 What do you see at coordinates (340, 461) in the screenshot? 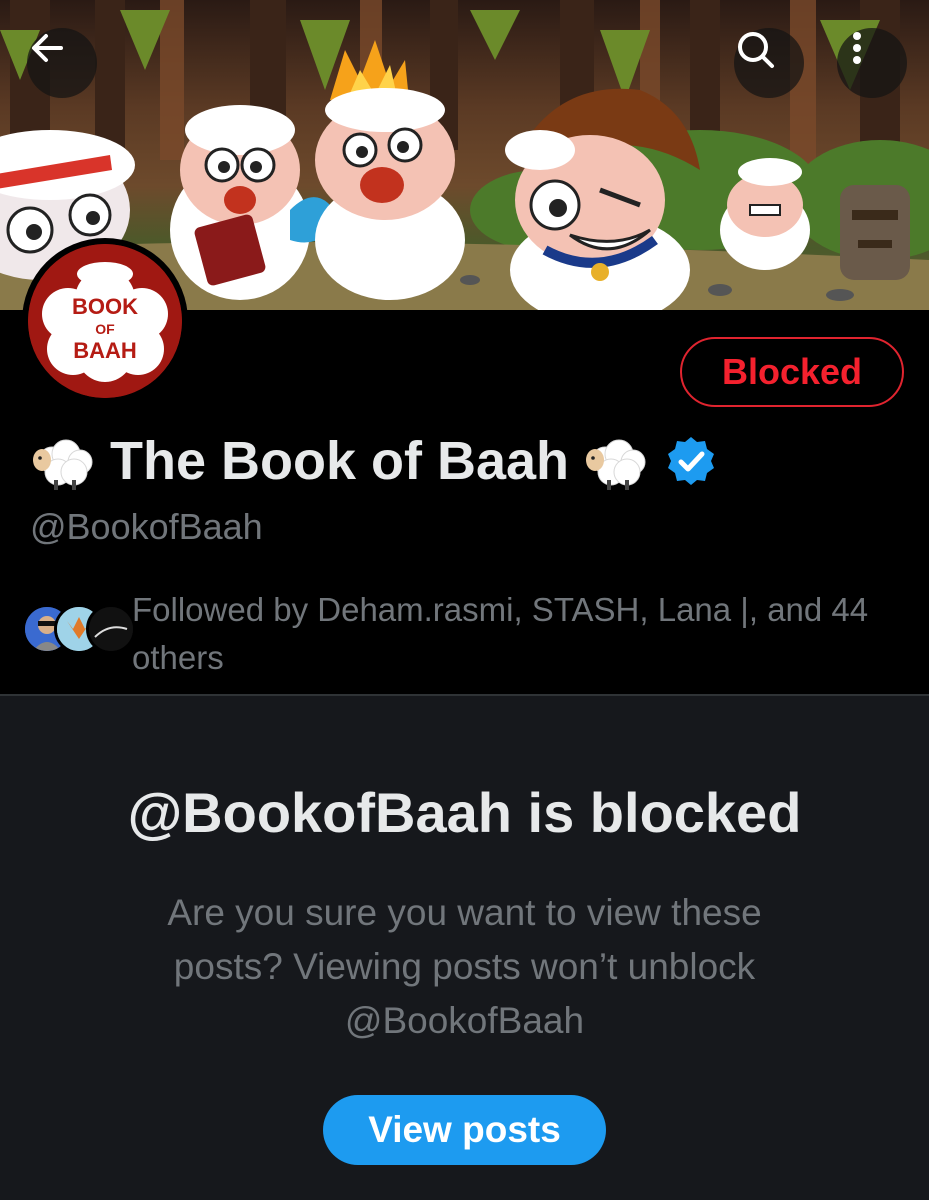
I see `display-name: The Book of Baah` at bounding box center [340, 461].